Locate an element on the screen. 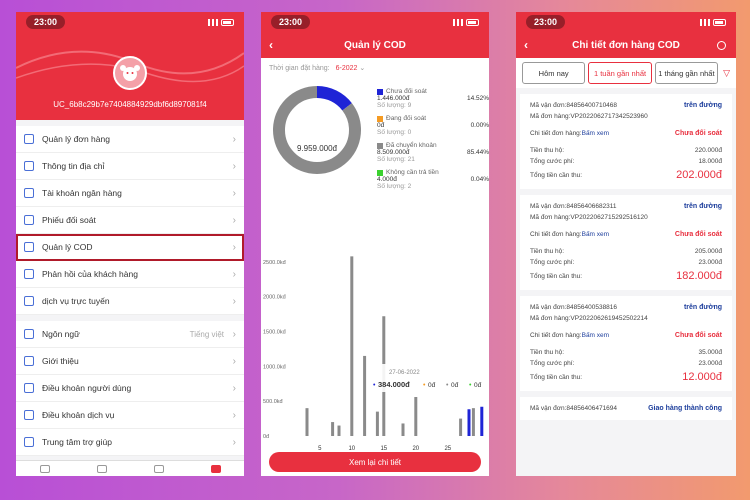 This screenshot has height=500, width=750. cod-amount: 35.000đ is located at coordinates (710, 352).